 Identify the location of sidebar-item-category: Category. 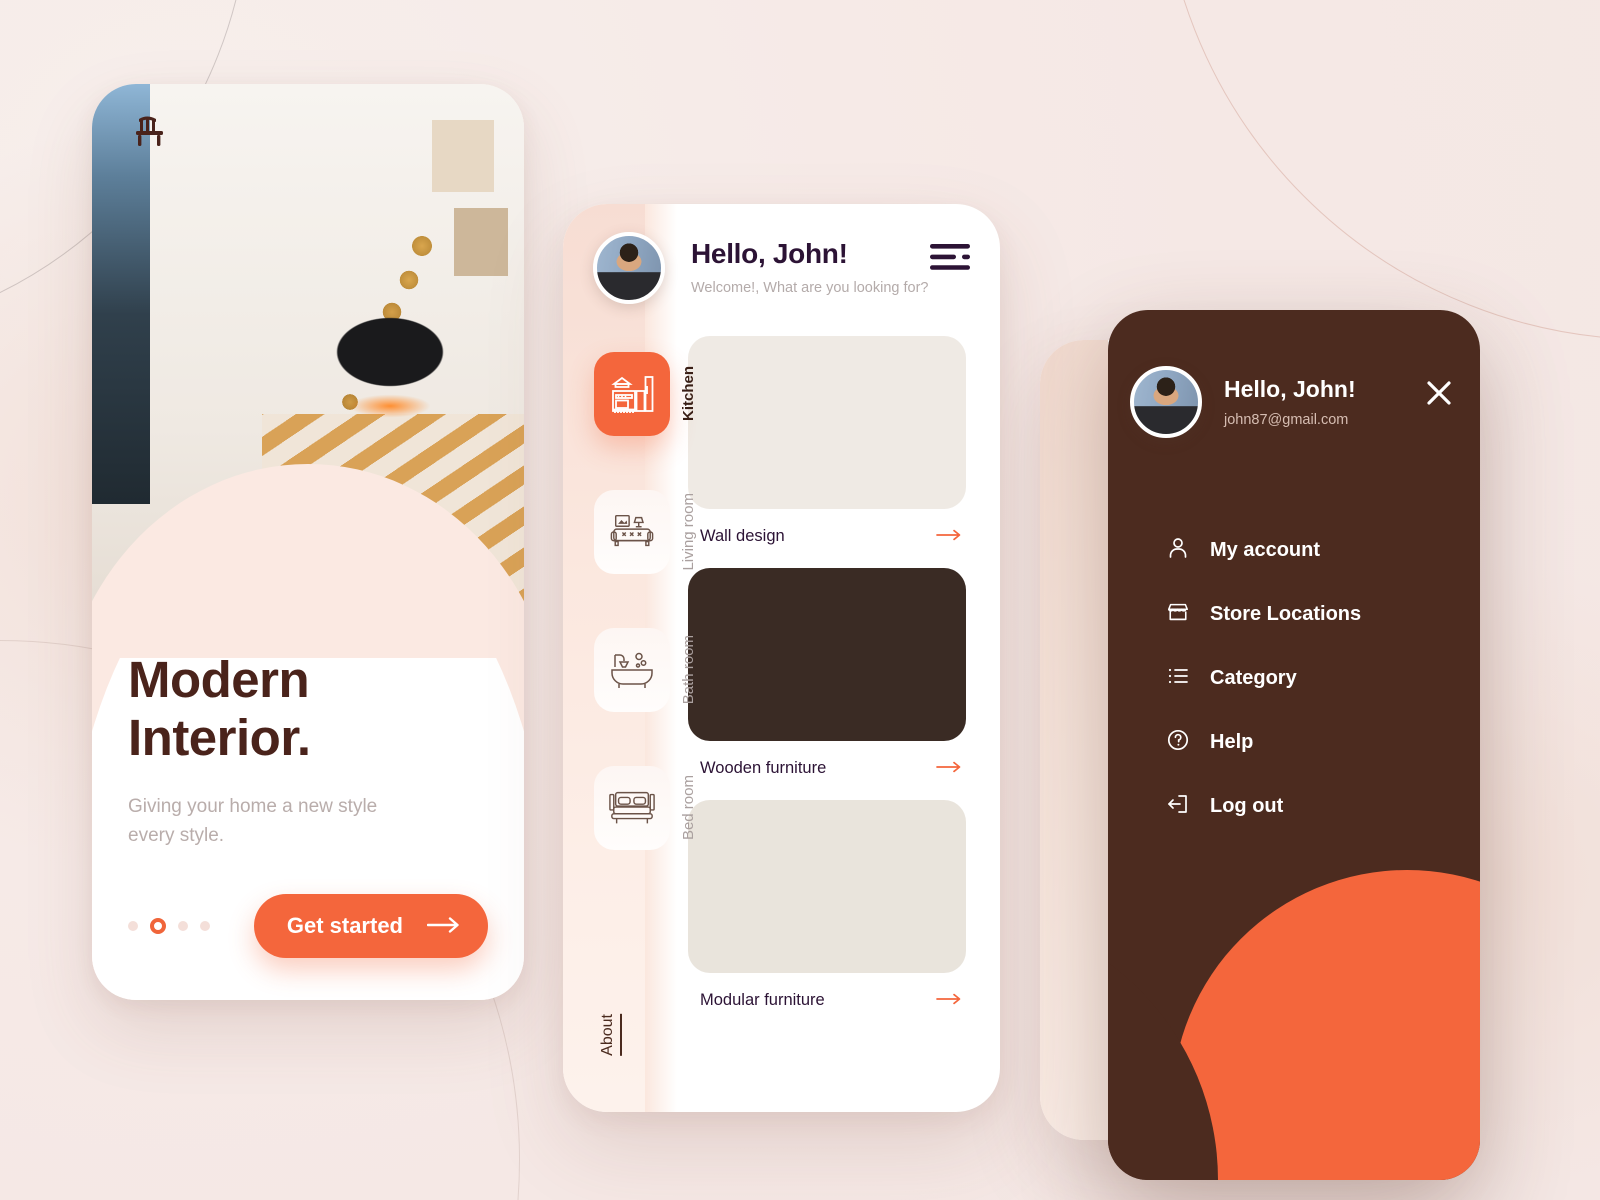
(1323, 678).